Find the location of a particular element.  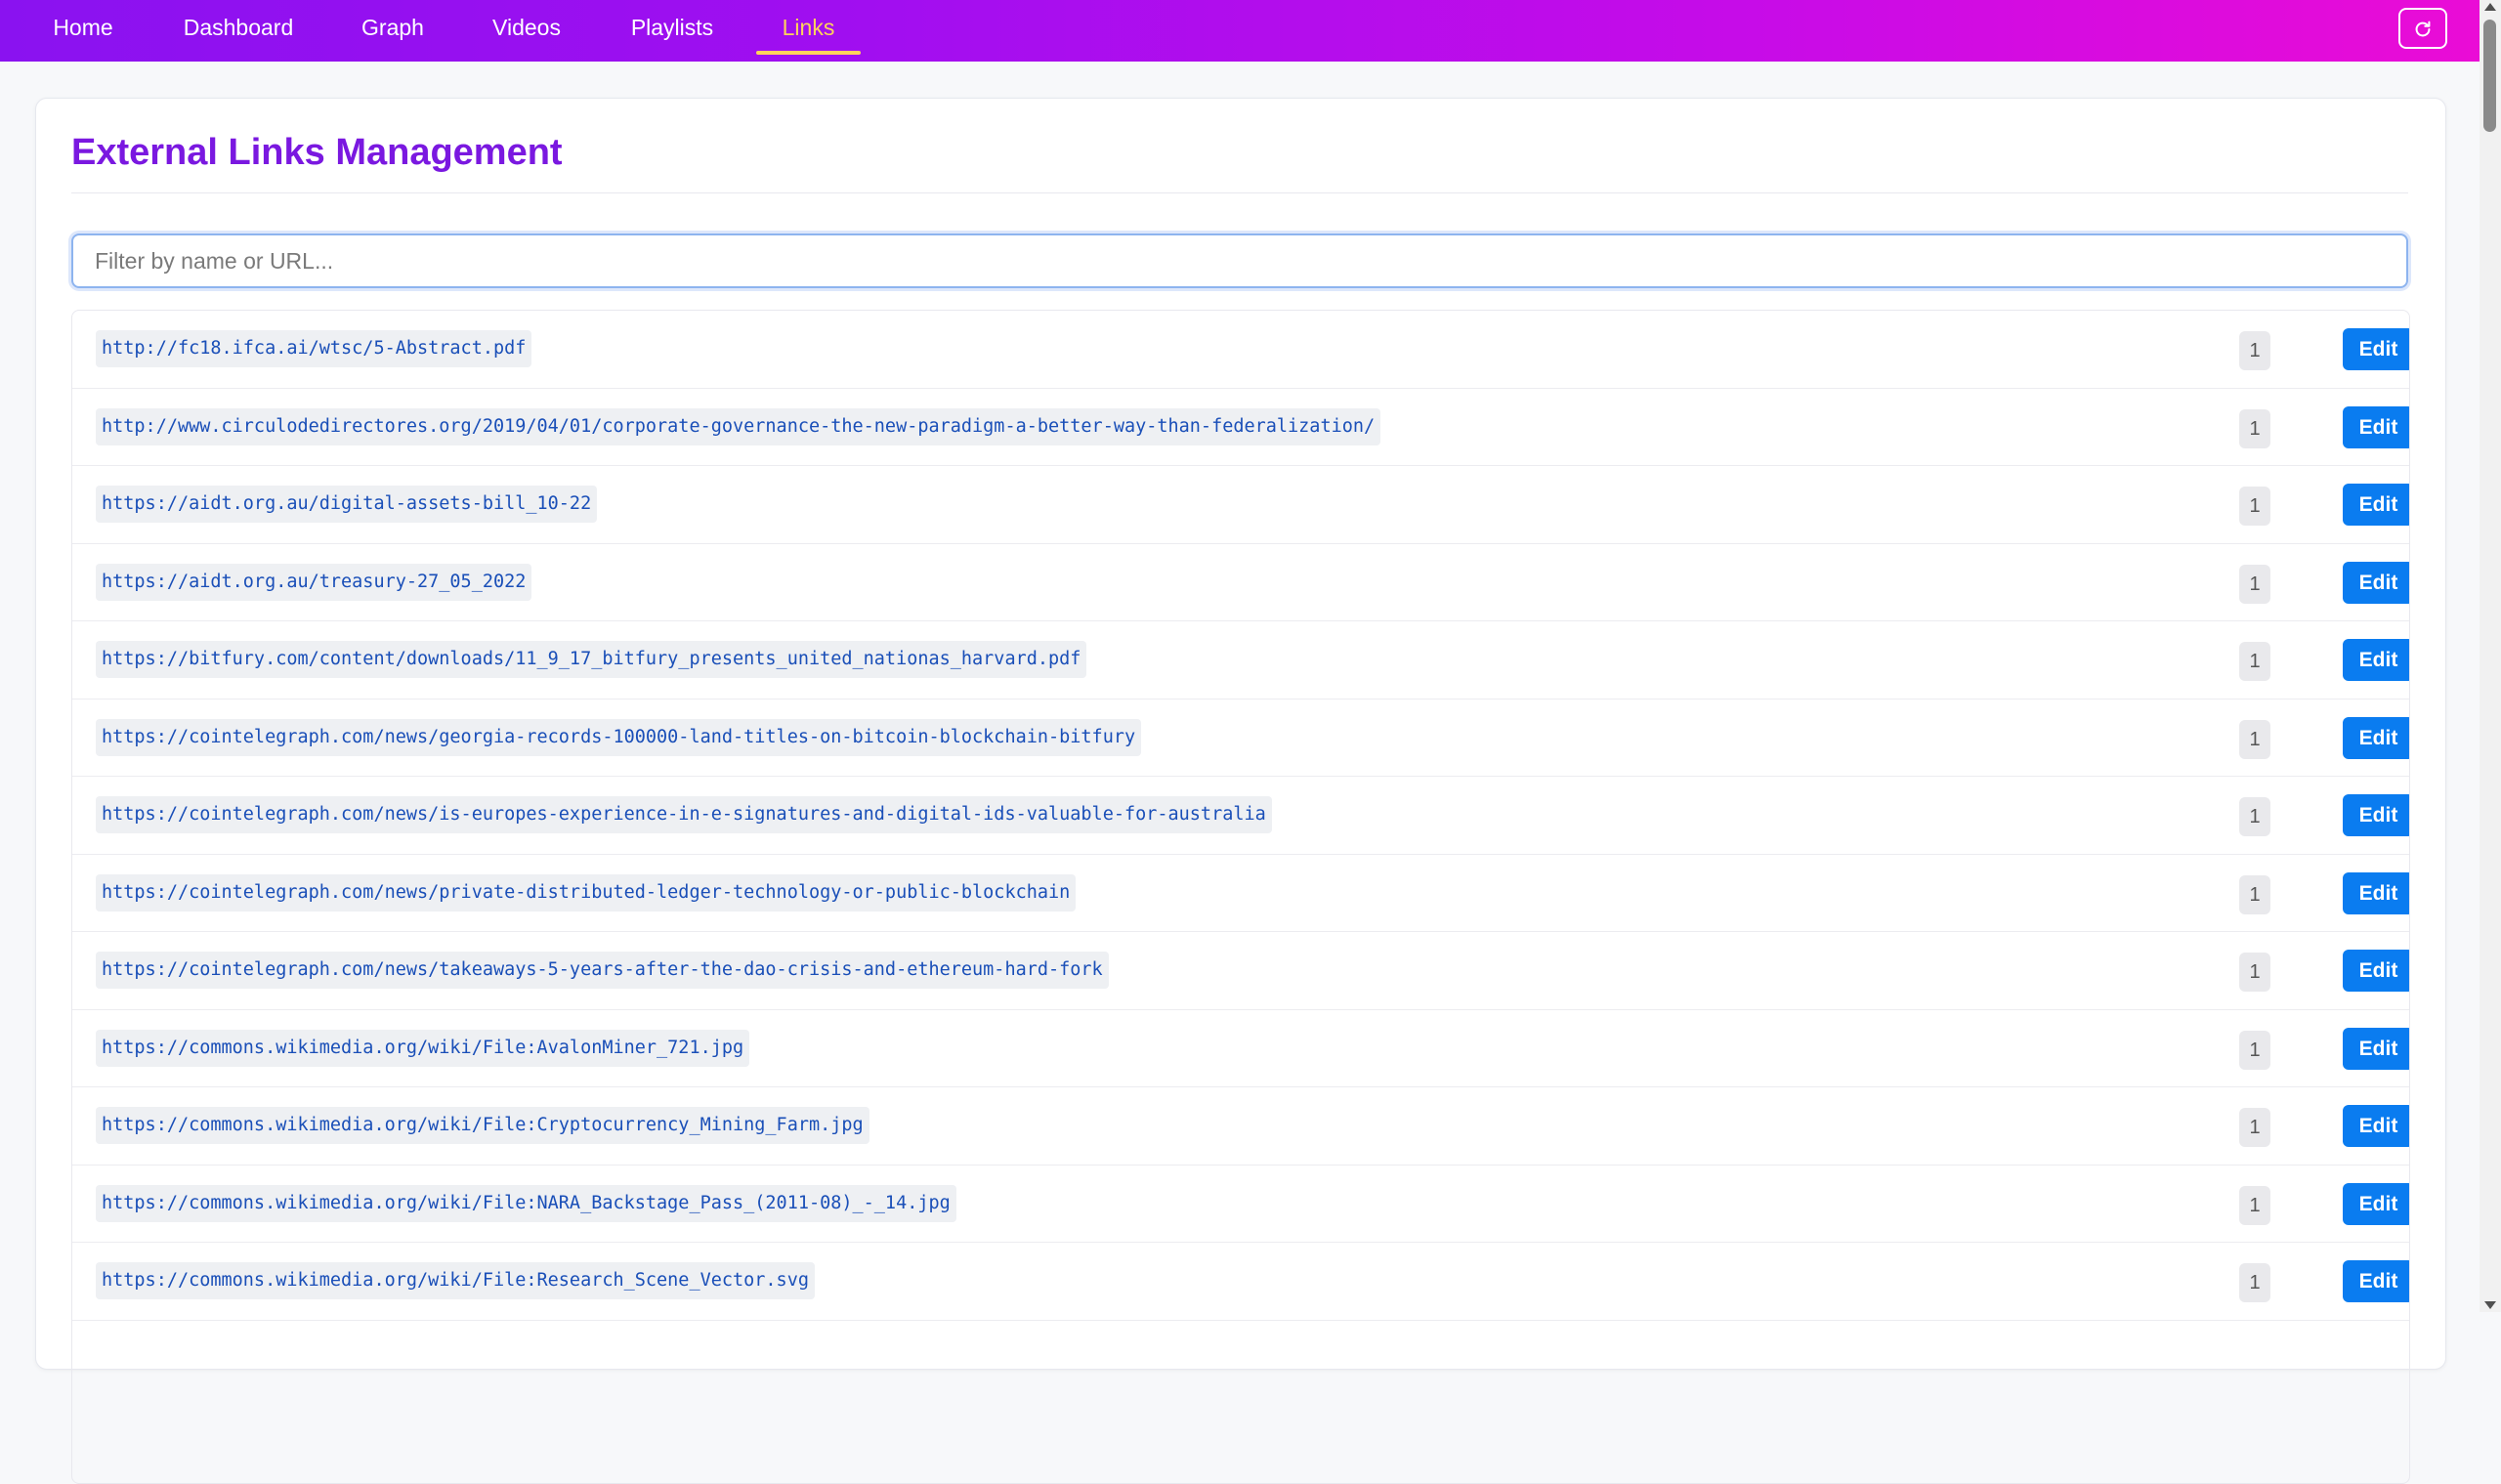

nav-item-dashboard: Dashboard is located at coordinates (238, 27).